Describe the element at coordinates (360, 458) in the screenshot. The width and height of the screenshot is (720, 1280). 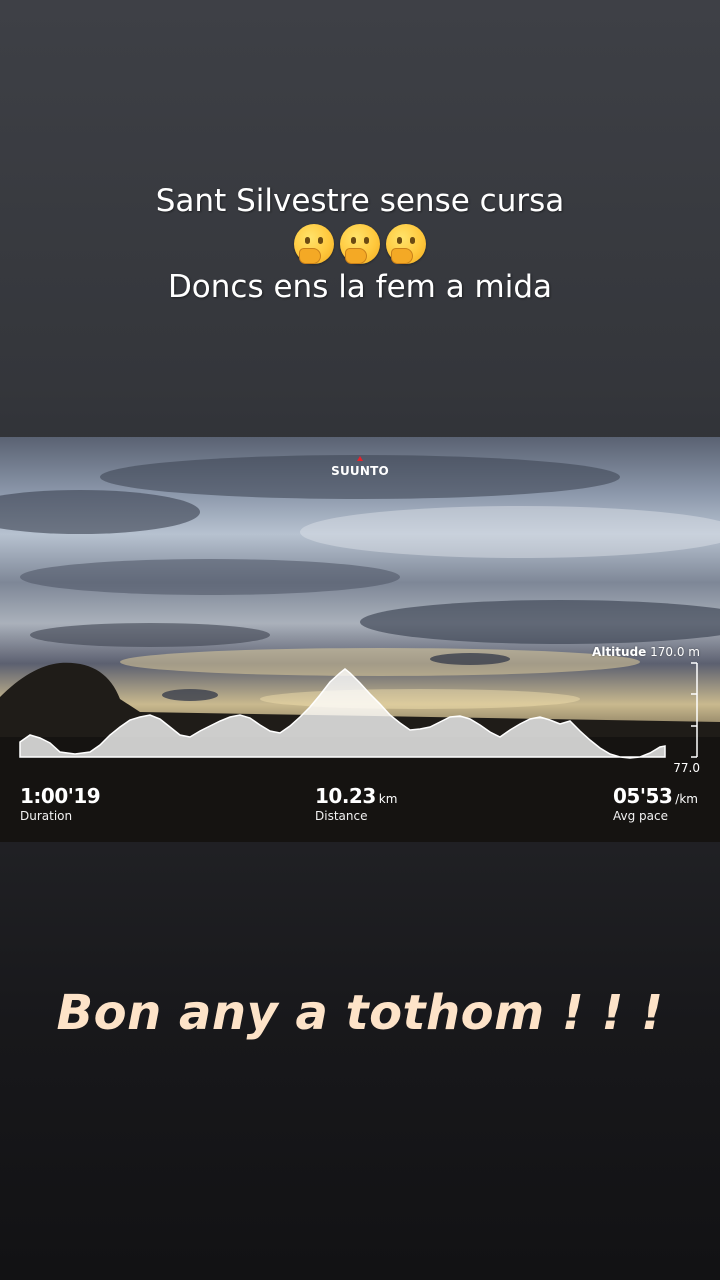
I see `suunto-logo-icon` at that location.